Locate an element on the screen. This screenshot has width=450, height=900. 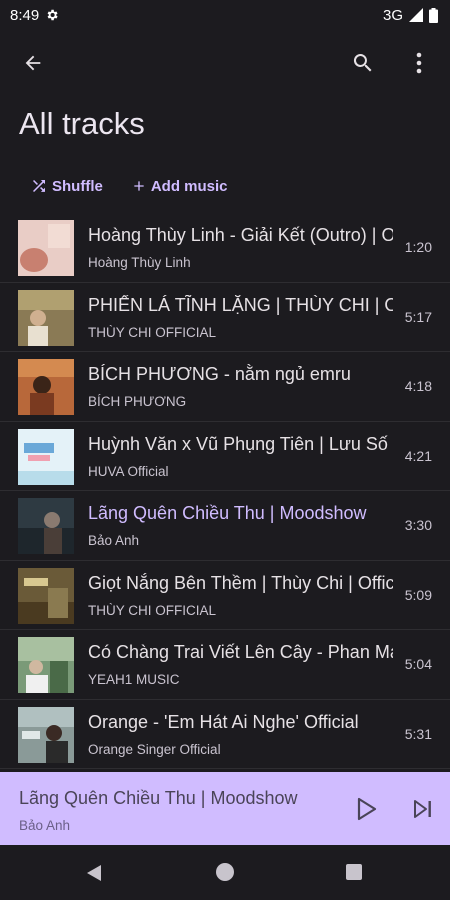
system-navigation-bar is located at coordinates (225, 872).